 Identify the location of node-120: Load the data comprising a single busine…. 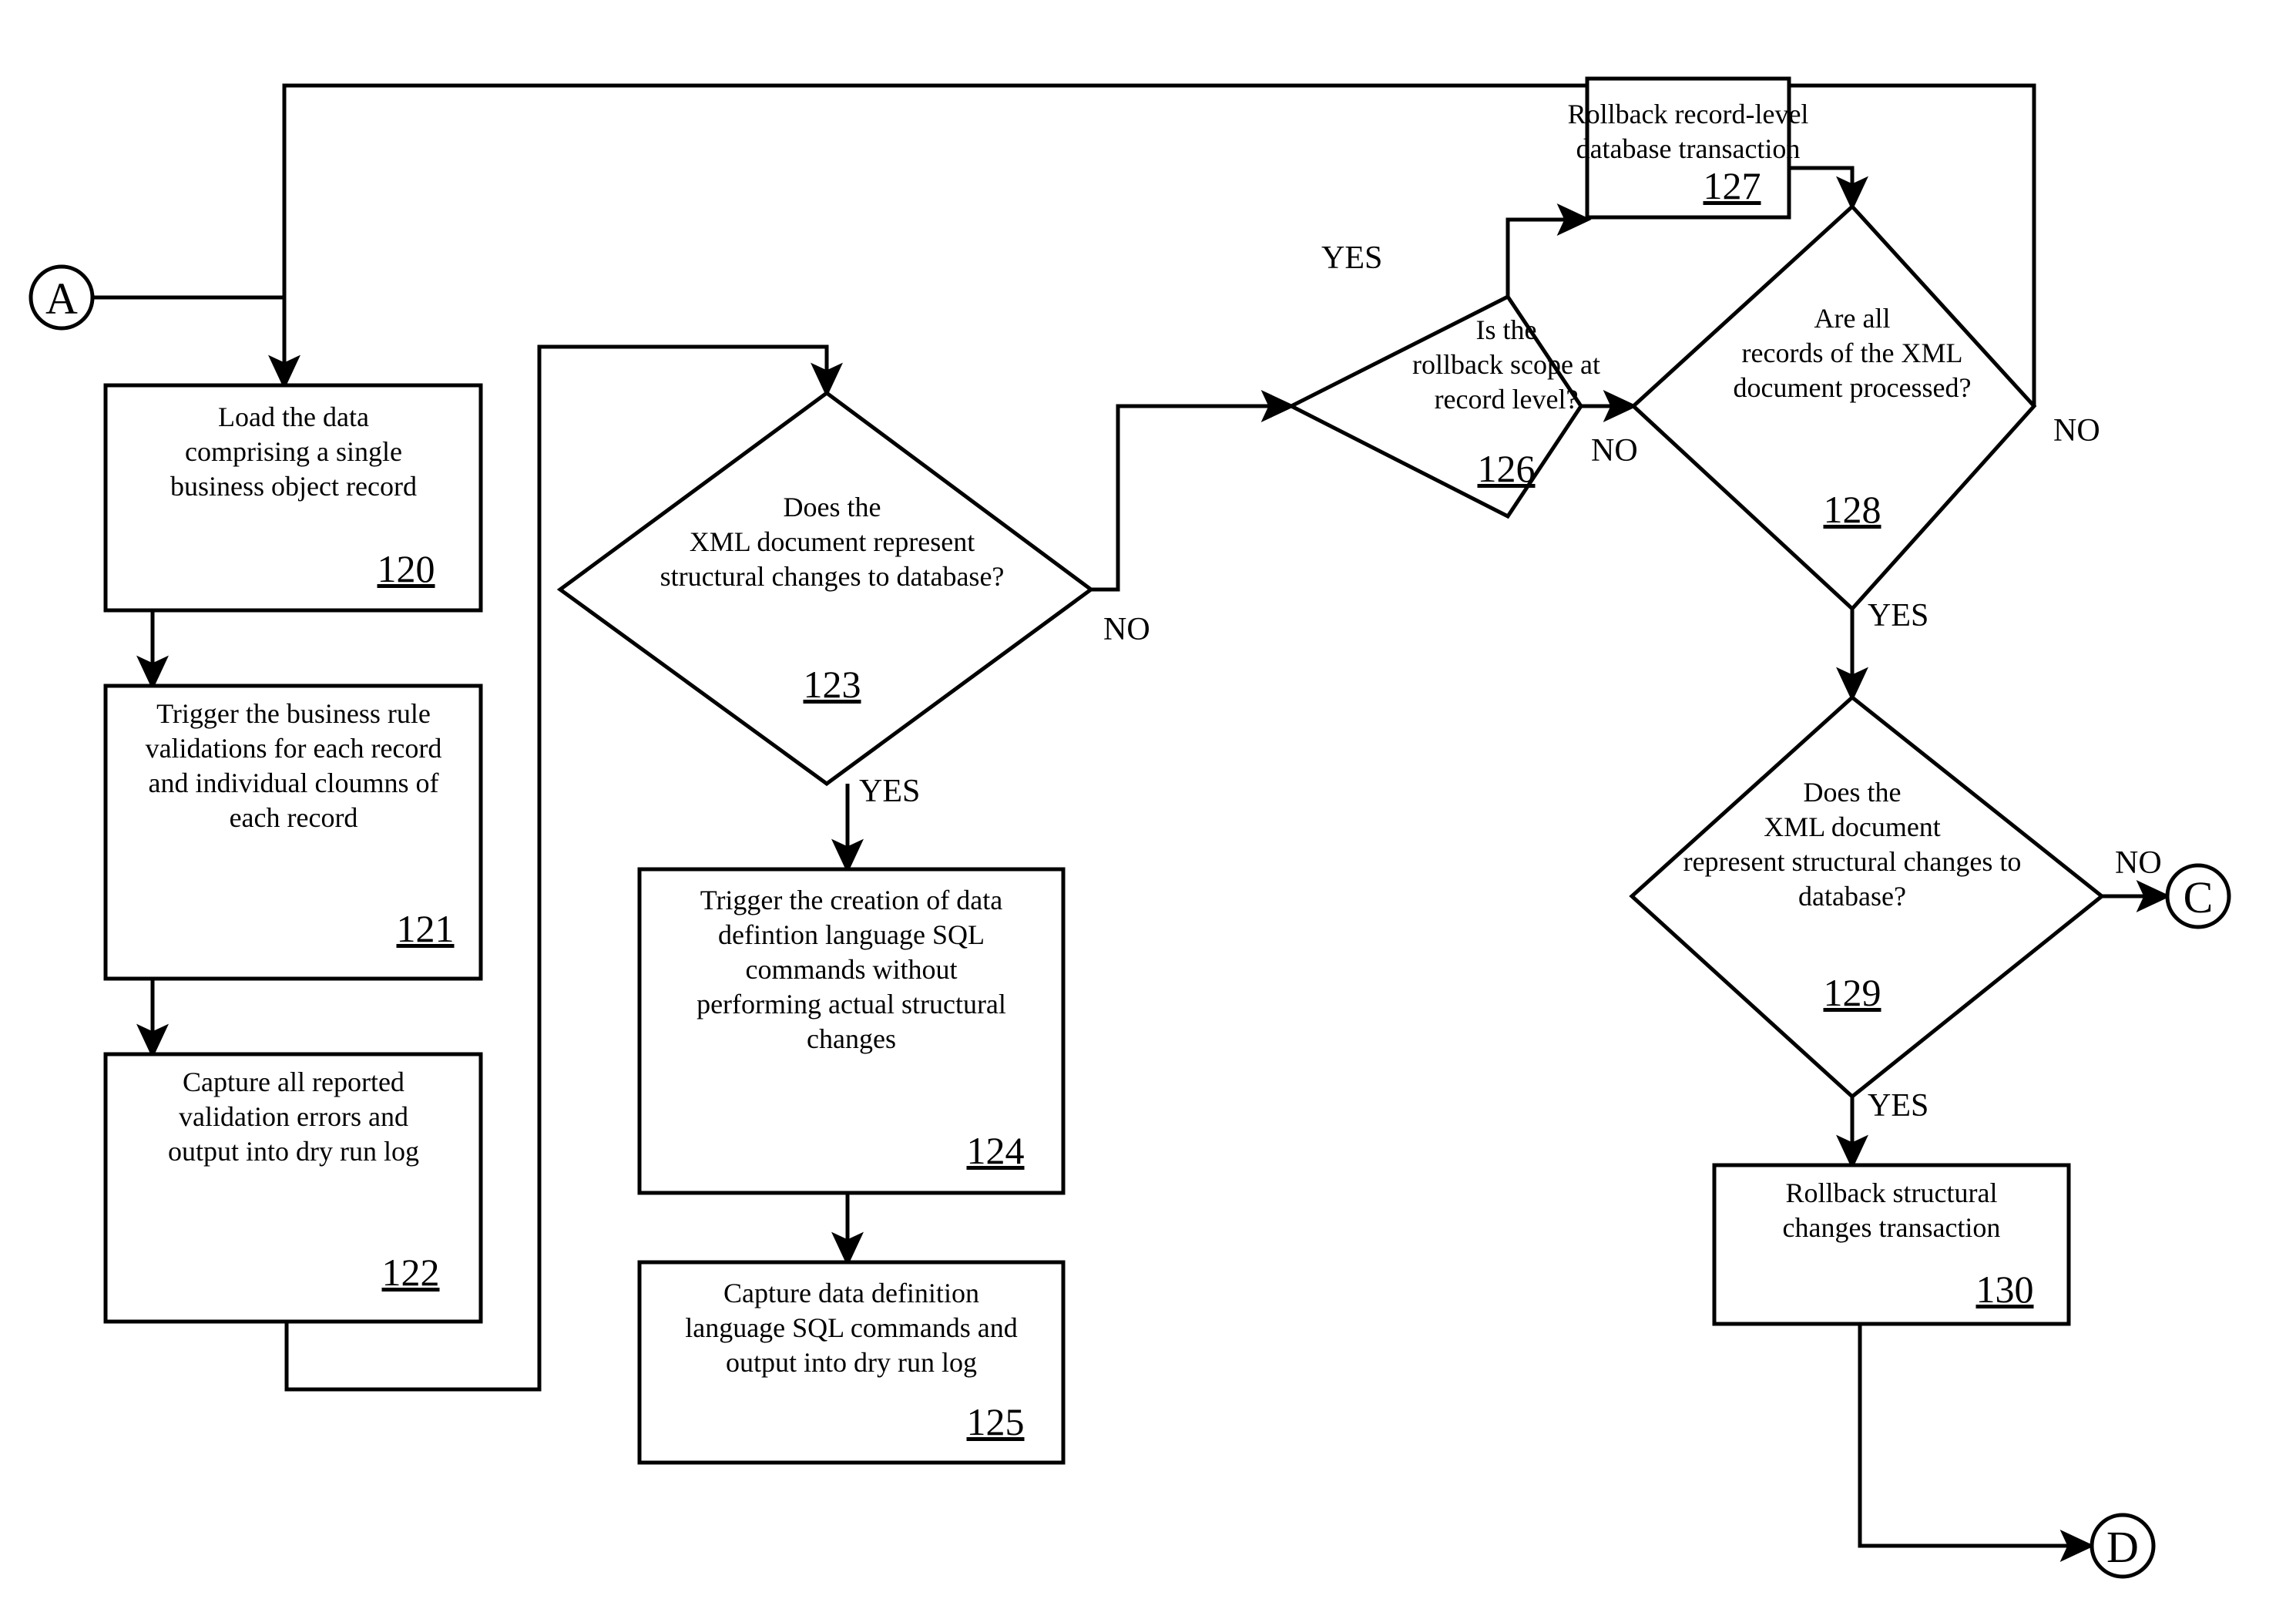
(293, 498).